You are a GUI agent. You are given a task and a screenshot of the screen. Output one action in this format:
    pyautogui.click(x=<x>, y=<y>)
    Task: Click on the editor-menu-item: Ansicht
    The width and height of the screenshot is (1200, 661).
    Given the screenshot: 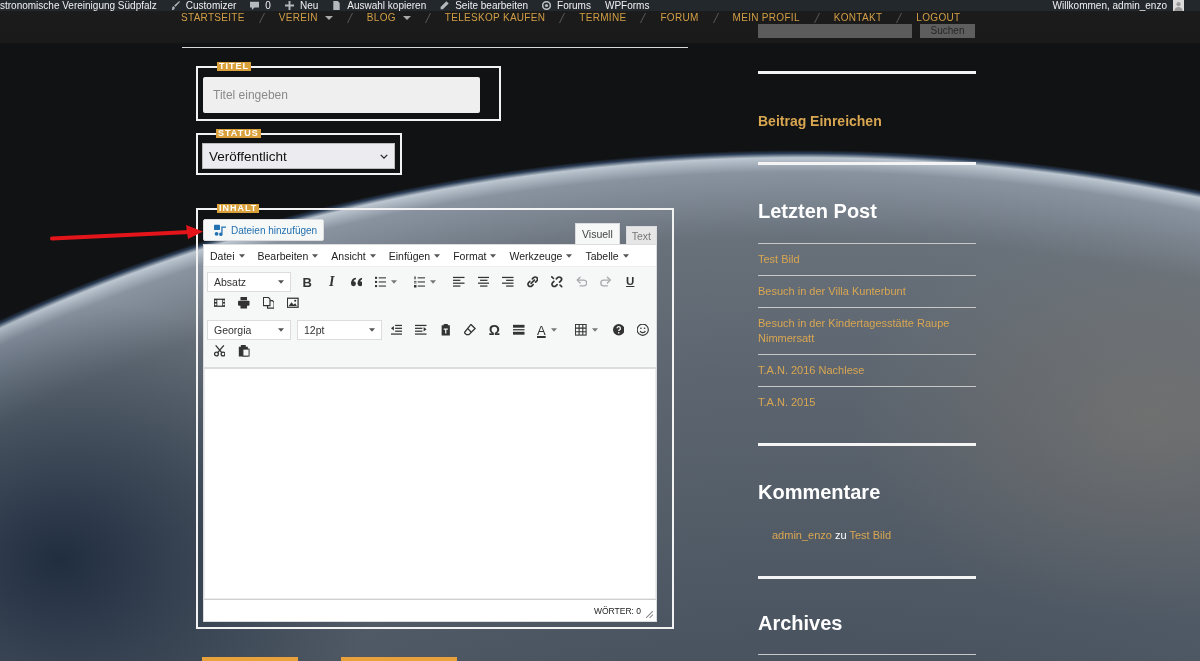 What is the action you would take?
    pyautogui.click(x=353, y=255)
    